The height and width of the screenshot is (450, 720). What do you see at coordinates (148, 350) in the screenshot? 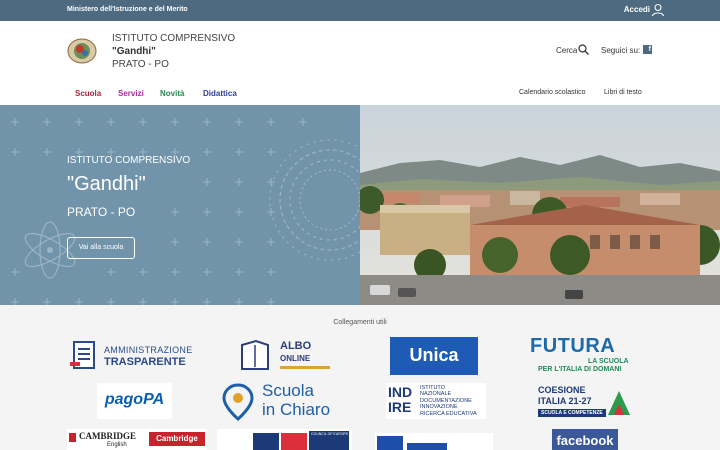
I see `amministrazione-line1: AMMINISTRAZIONE` at bounding box center [148, 350].